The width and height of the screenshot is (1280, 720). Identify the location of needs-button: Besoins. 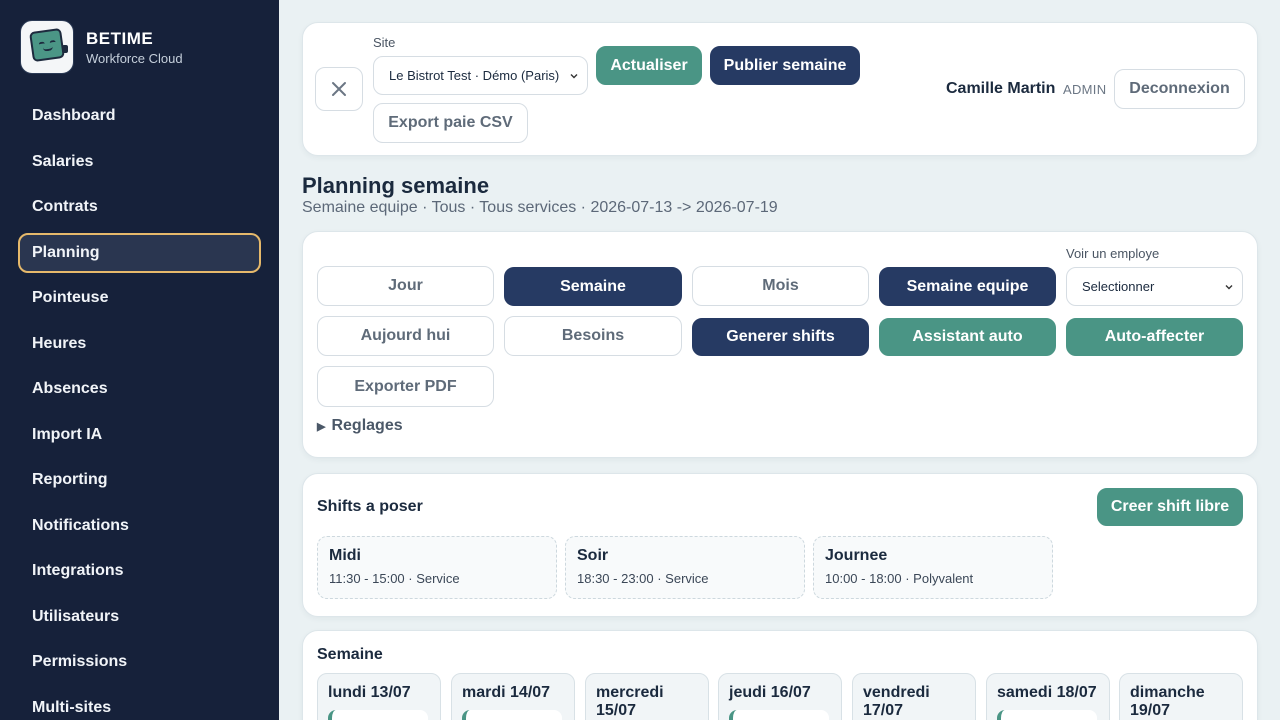
(593, 336).